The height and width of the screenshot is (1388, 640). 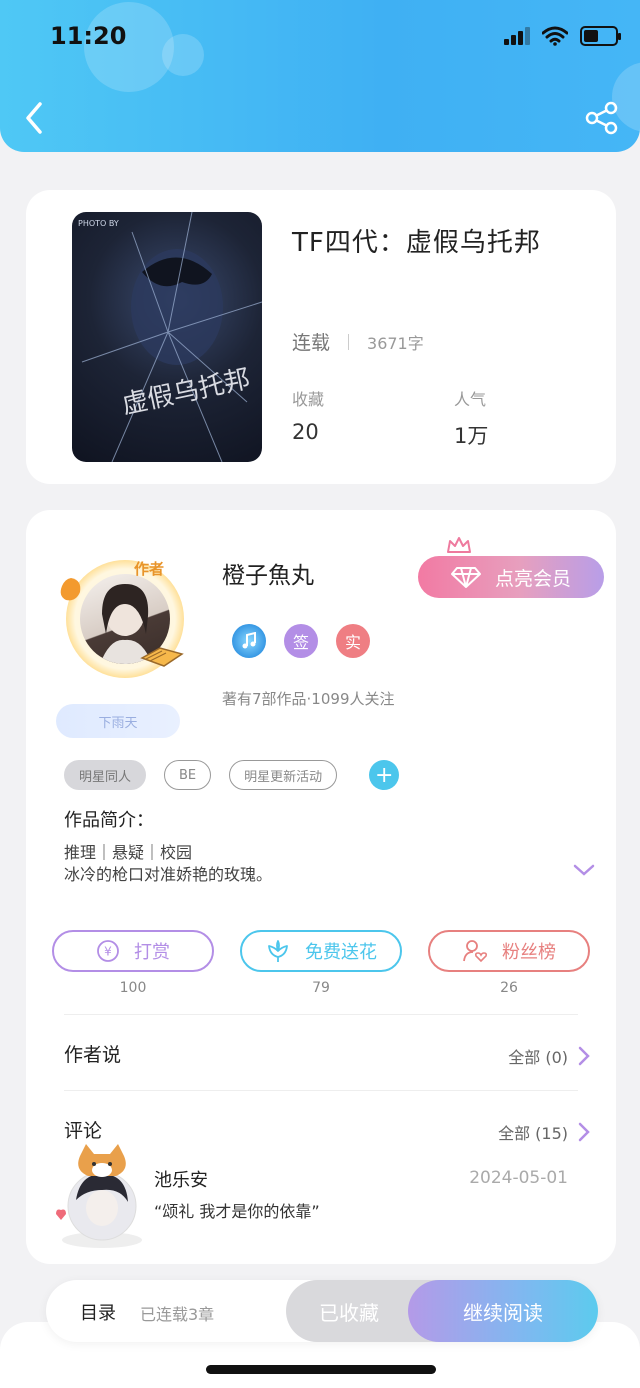 What do you see at coordinates (128, 852) in the screenshot?
I see `intro-genres: 推理｜悬疑｜校园` at bounding box center [128, 852].